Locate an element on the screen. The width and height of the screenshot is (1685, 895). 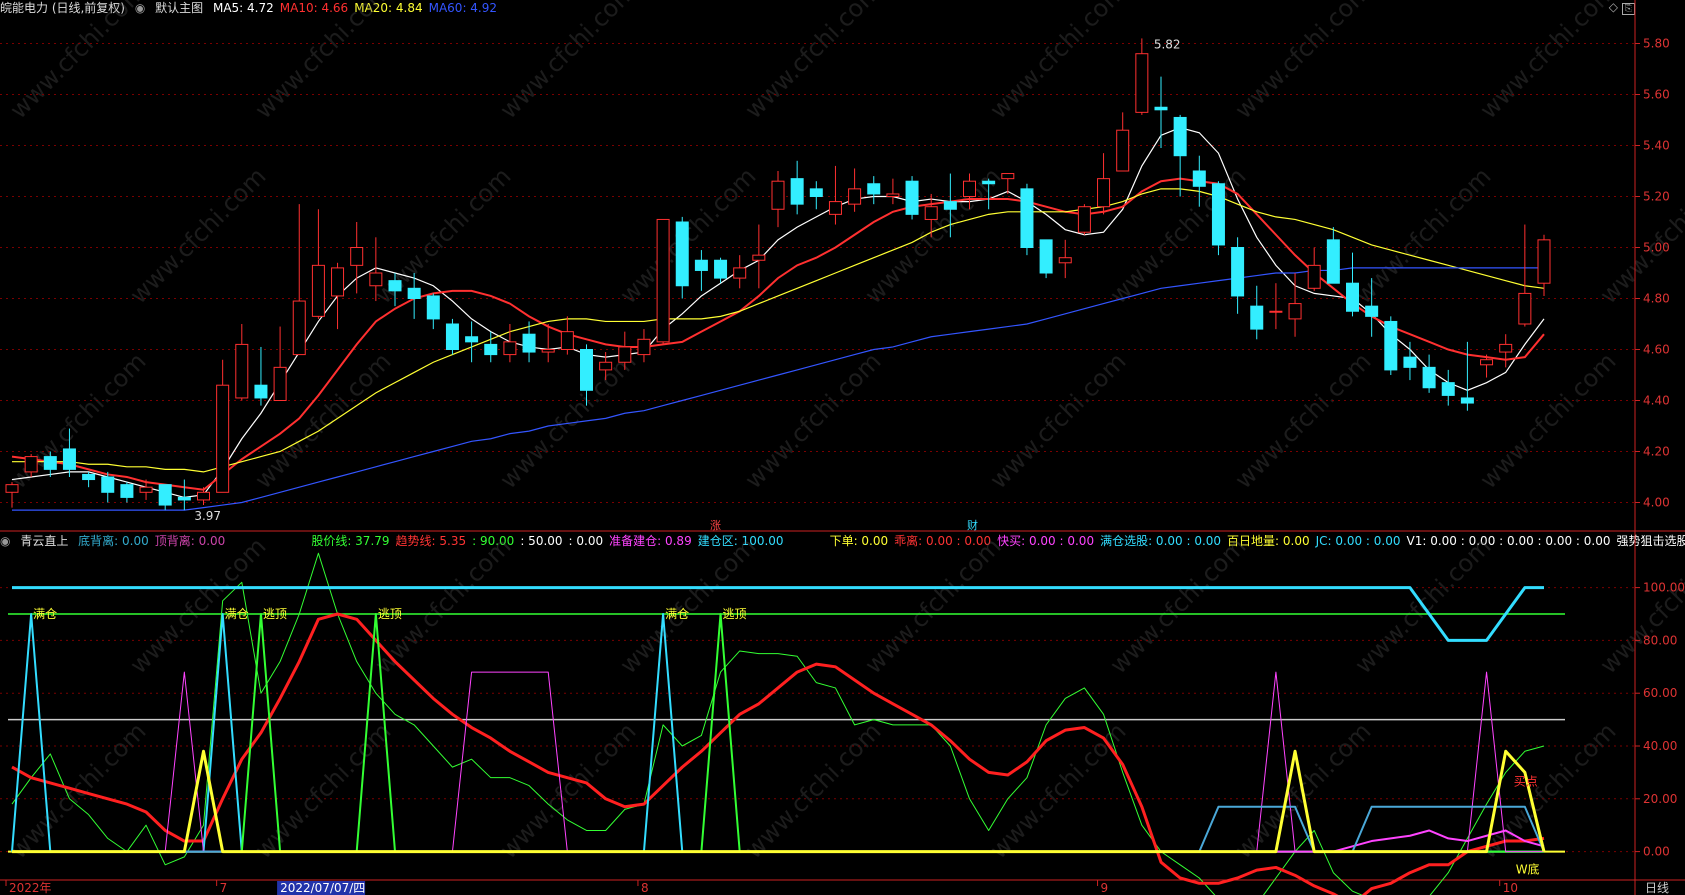
y-tick-label: 4.40 is located at coordinates (1656, 401).